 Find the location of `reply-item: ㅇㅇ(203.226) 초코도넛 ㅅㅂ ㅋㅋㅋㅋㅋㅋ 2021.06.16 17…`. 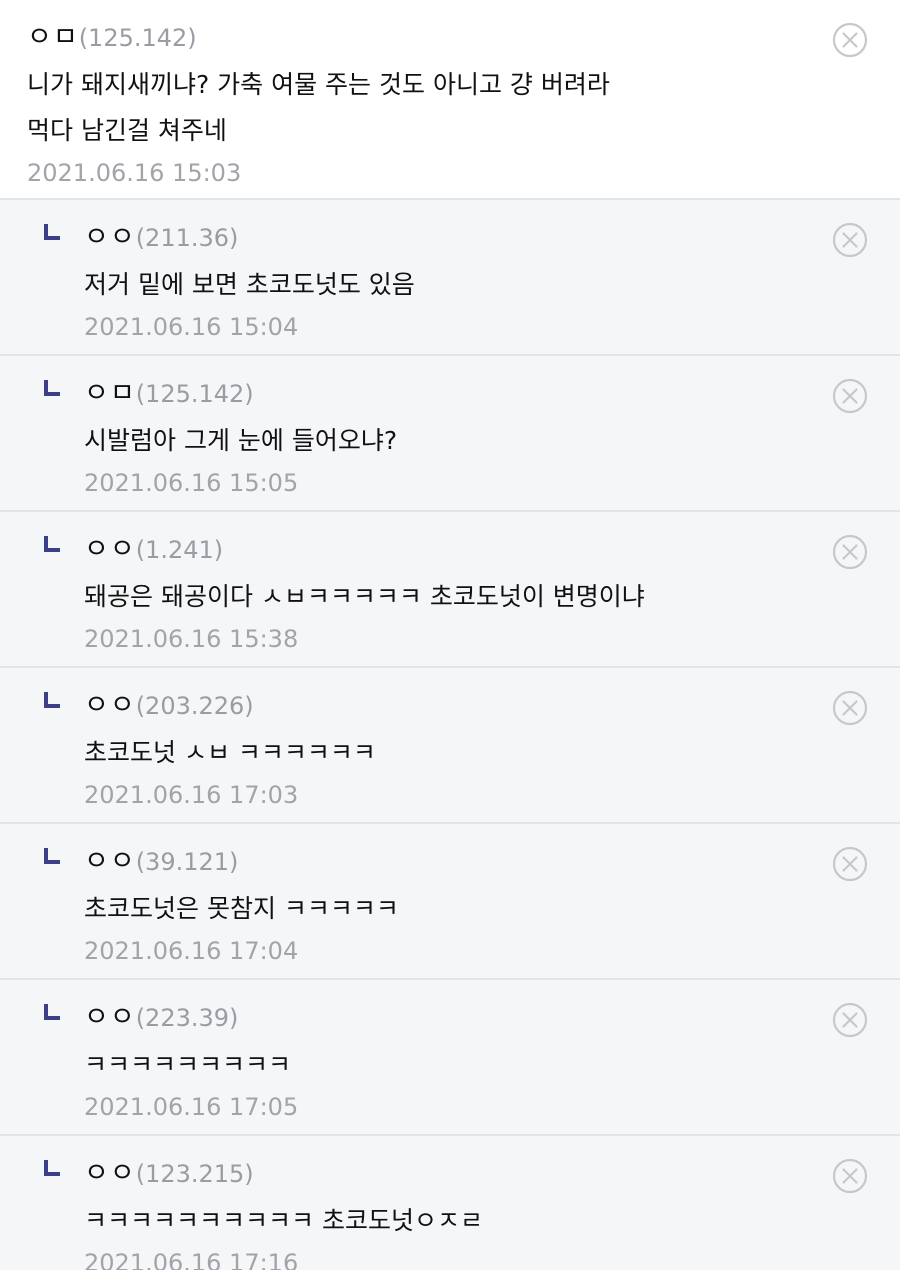

reply-item: ㅇㅇ(203.226) 초코도넛 ㅅㅂ ㅋㅋㅋㅋㅋㅋ 2021.06.16 17… is located at coordinates (450, 746).